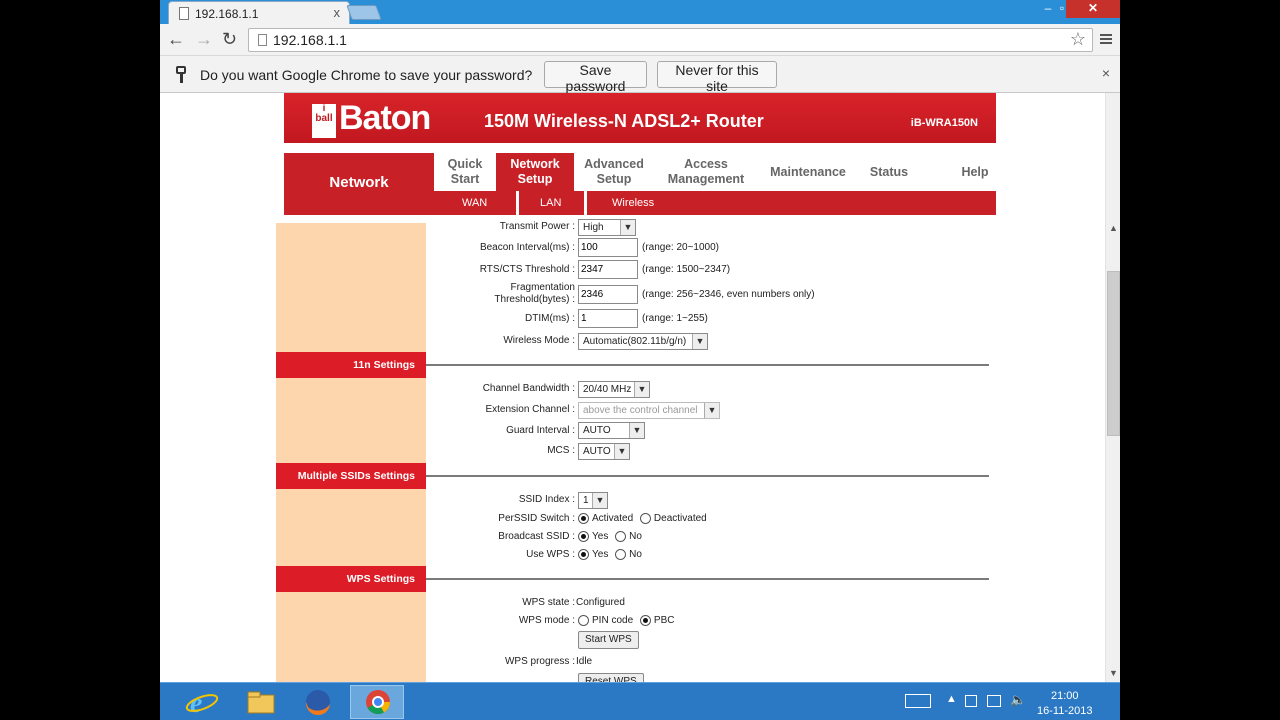 The image size is (1280, 720). I want to click on scroll-up-arrow-icon: ▲, so click(1113, 228).